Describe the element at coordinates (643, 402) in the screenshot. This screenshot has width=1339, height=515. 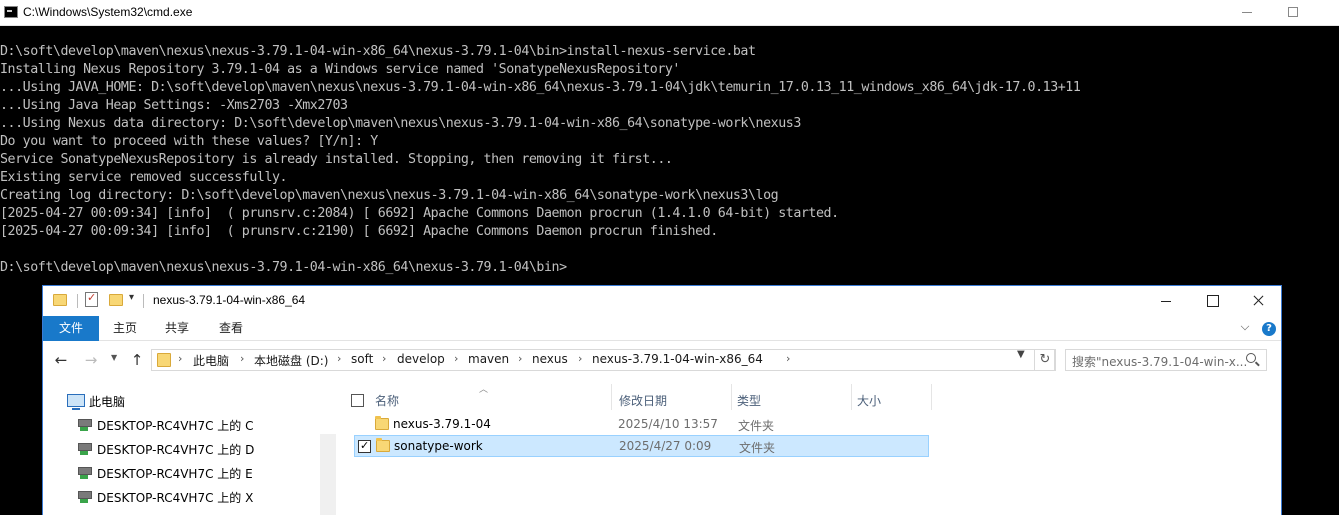
I see `column-header-date: 修改日期` at that location.